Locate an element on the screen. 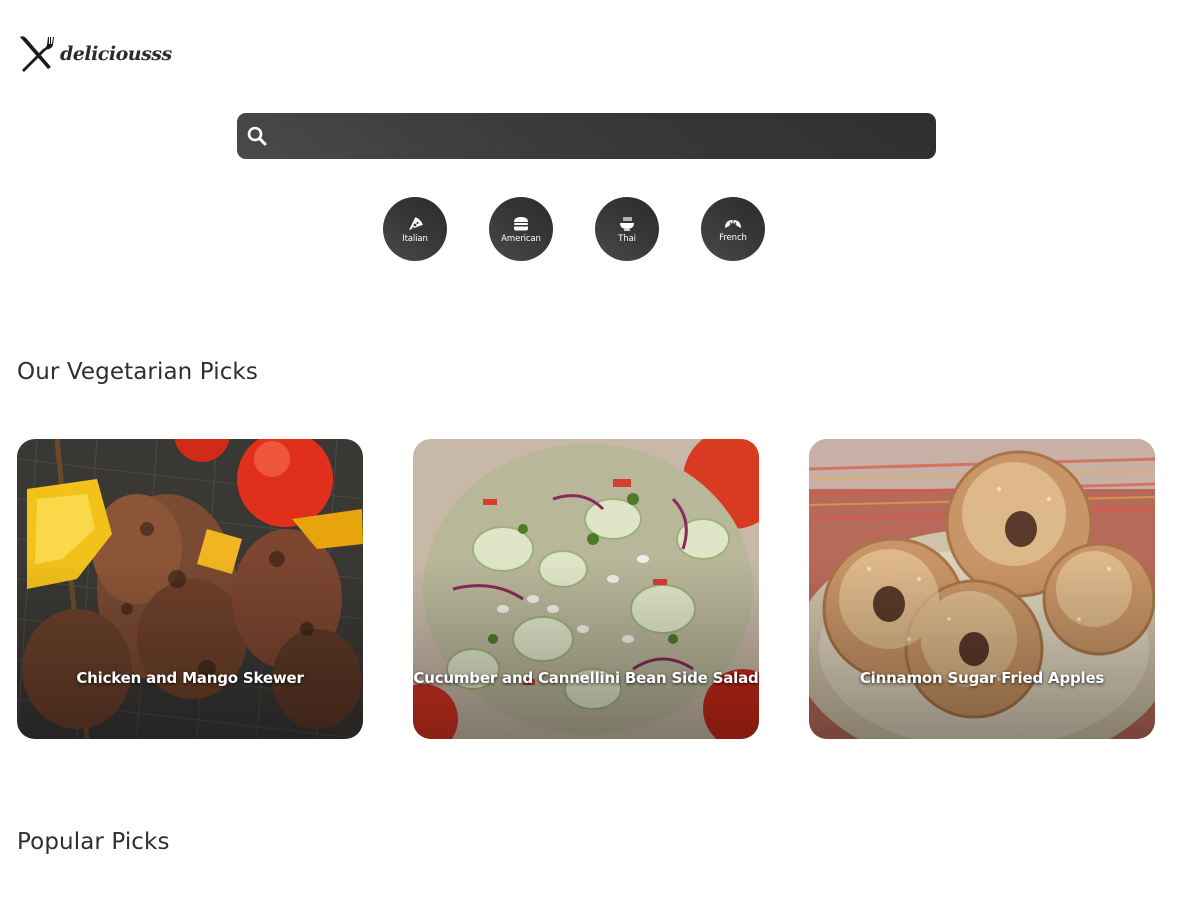 The image size is (1178, 898). category-thai: Thai is located at coordinates (627, 229).